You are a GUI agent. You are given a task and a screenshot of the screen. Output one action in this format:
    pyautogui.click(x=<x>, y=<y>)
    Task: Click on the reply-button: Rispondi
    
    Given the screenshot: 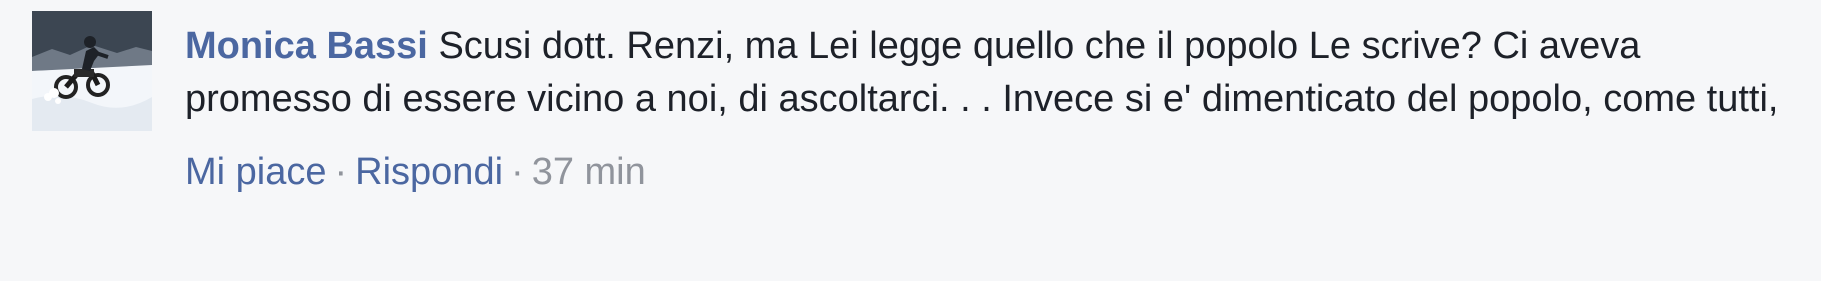 What is the action you would take?
    pyautogui.click(x=429, y=172)
    